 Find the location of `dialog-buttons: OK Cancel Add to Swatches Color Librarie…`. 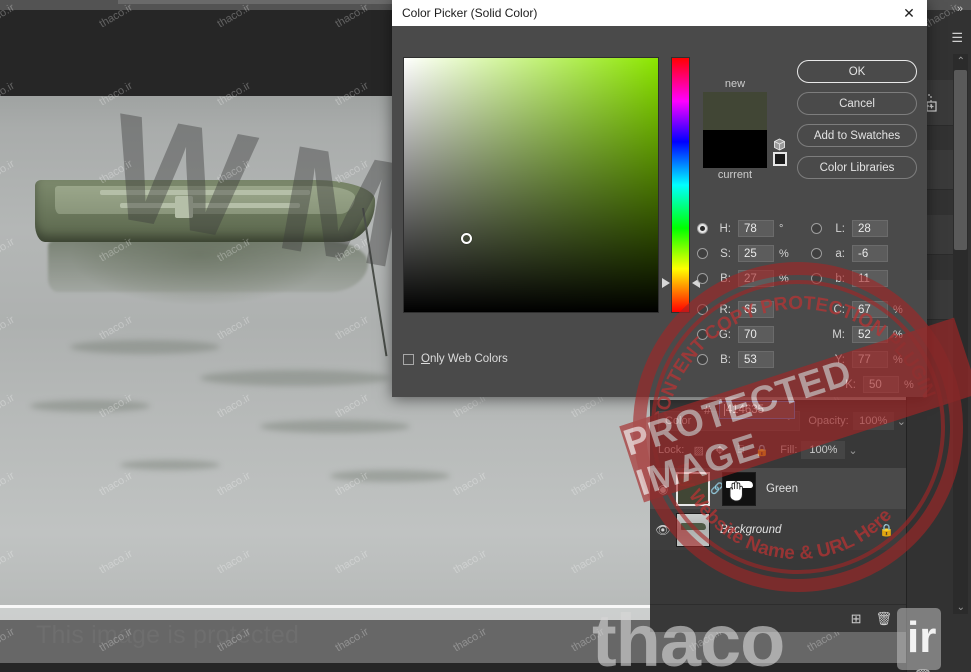

dialog-buttons: OK Cancel Add to Swatches Color Librarie… is located at coordinates (857, 124).